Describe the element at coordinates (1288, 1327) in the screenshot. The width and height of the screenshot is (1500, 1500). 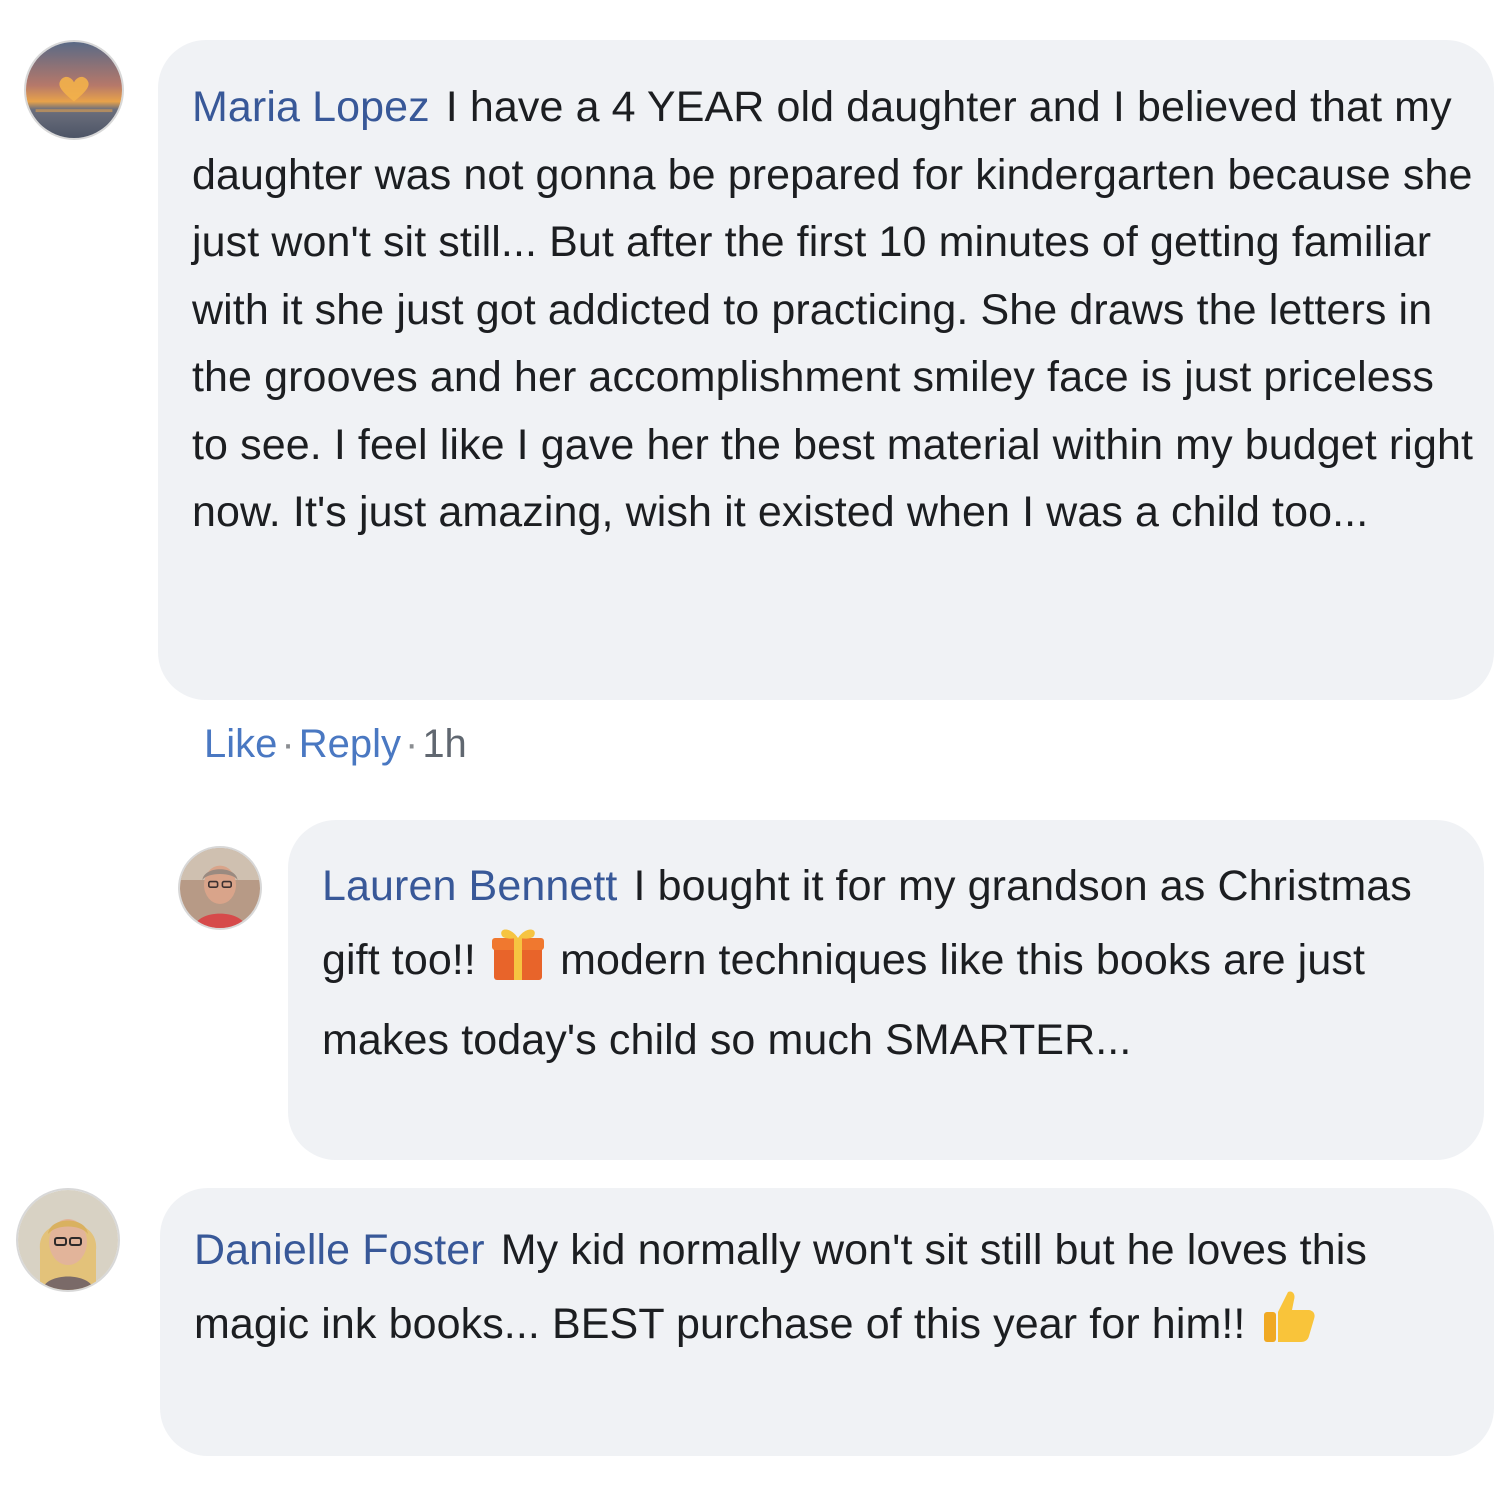
I see `thumbs-up-icon` at that location.